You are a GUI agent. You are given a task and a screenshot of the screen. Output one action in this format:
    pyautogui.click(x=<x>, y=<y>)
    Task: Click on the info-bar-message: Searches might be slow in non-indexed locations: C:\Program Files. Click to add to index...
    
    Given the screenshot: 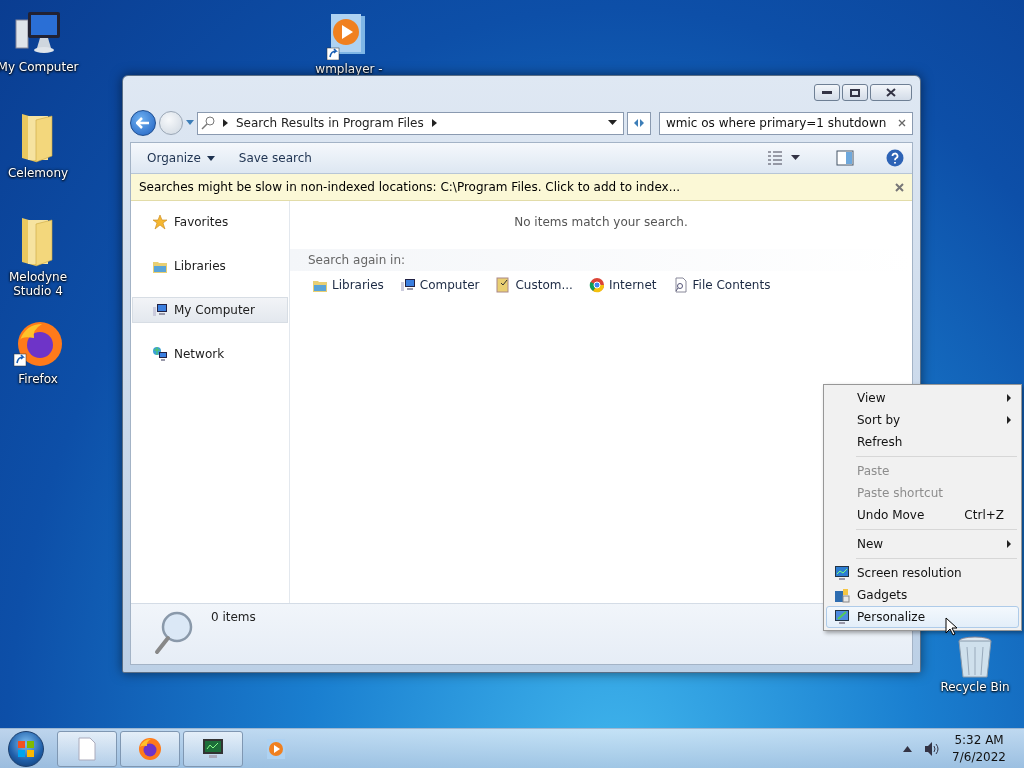 What is the action you would take?
    pyautogui.click(x=410, y=187)
    